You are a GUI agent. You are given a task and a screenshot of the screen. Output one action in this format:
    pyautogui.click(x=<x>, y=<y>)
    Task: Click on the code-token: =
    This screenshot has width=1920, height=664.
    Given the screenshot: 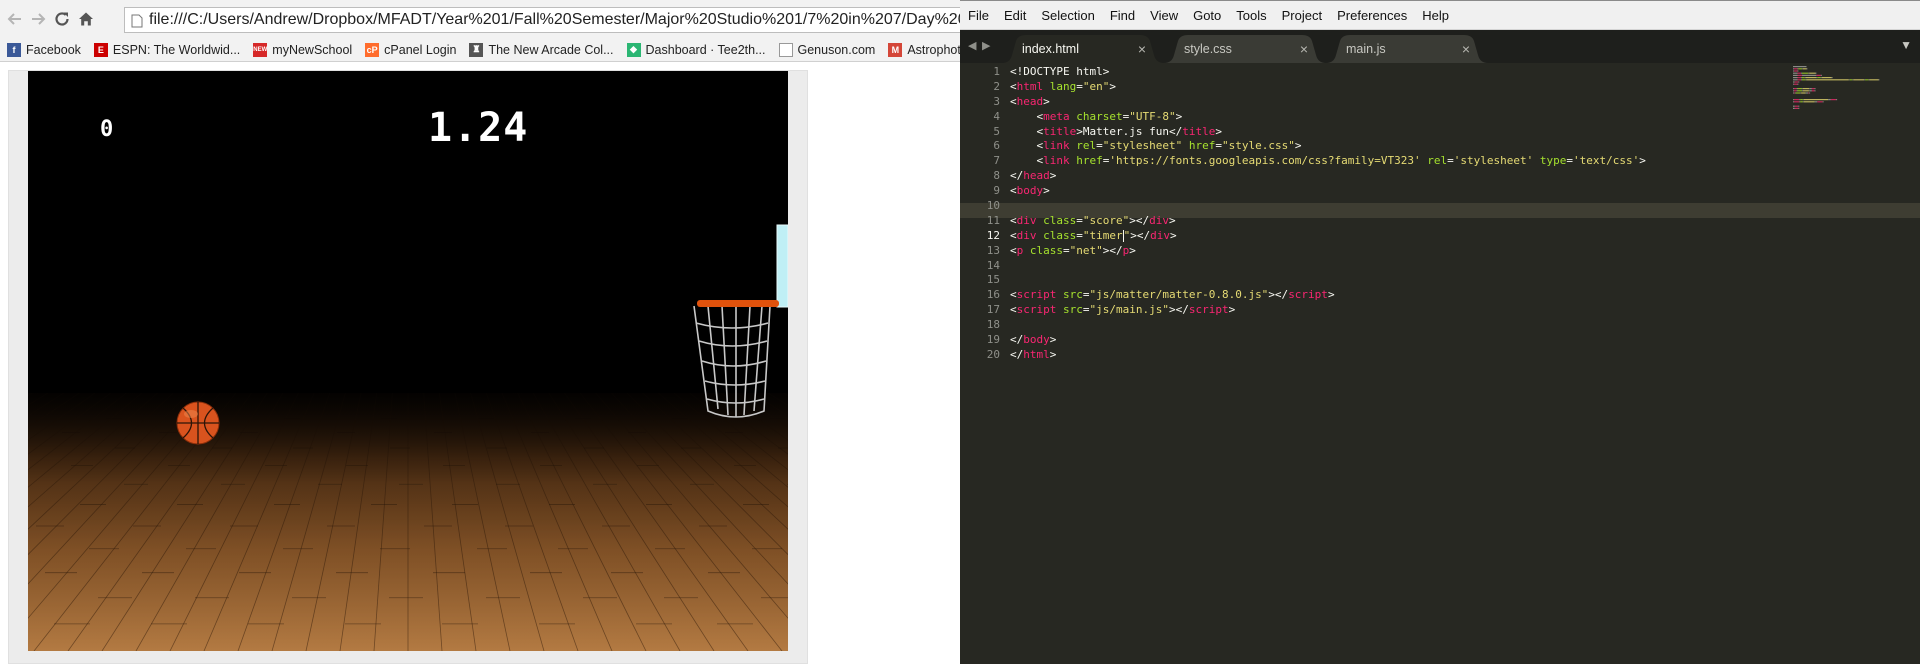 What is the action you would take?
    pyautogui.click(x=1569, y=161)
    